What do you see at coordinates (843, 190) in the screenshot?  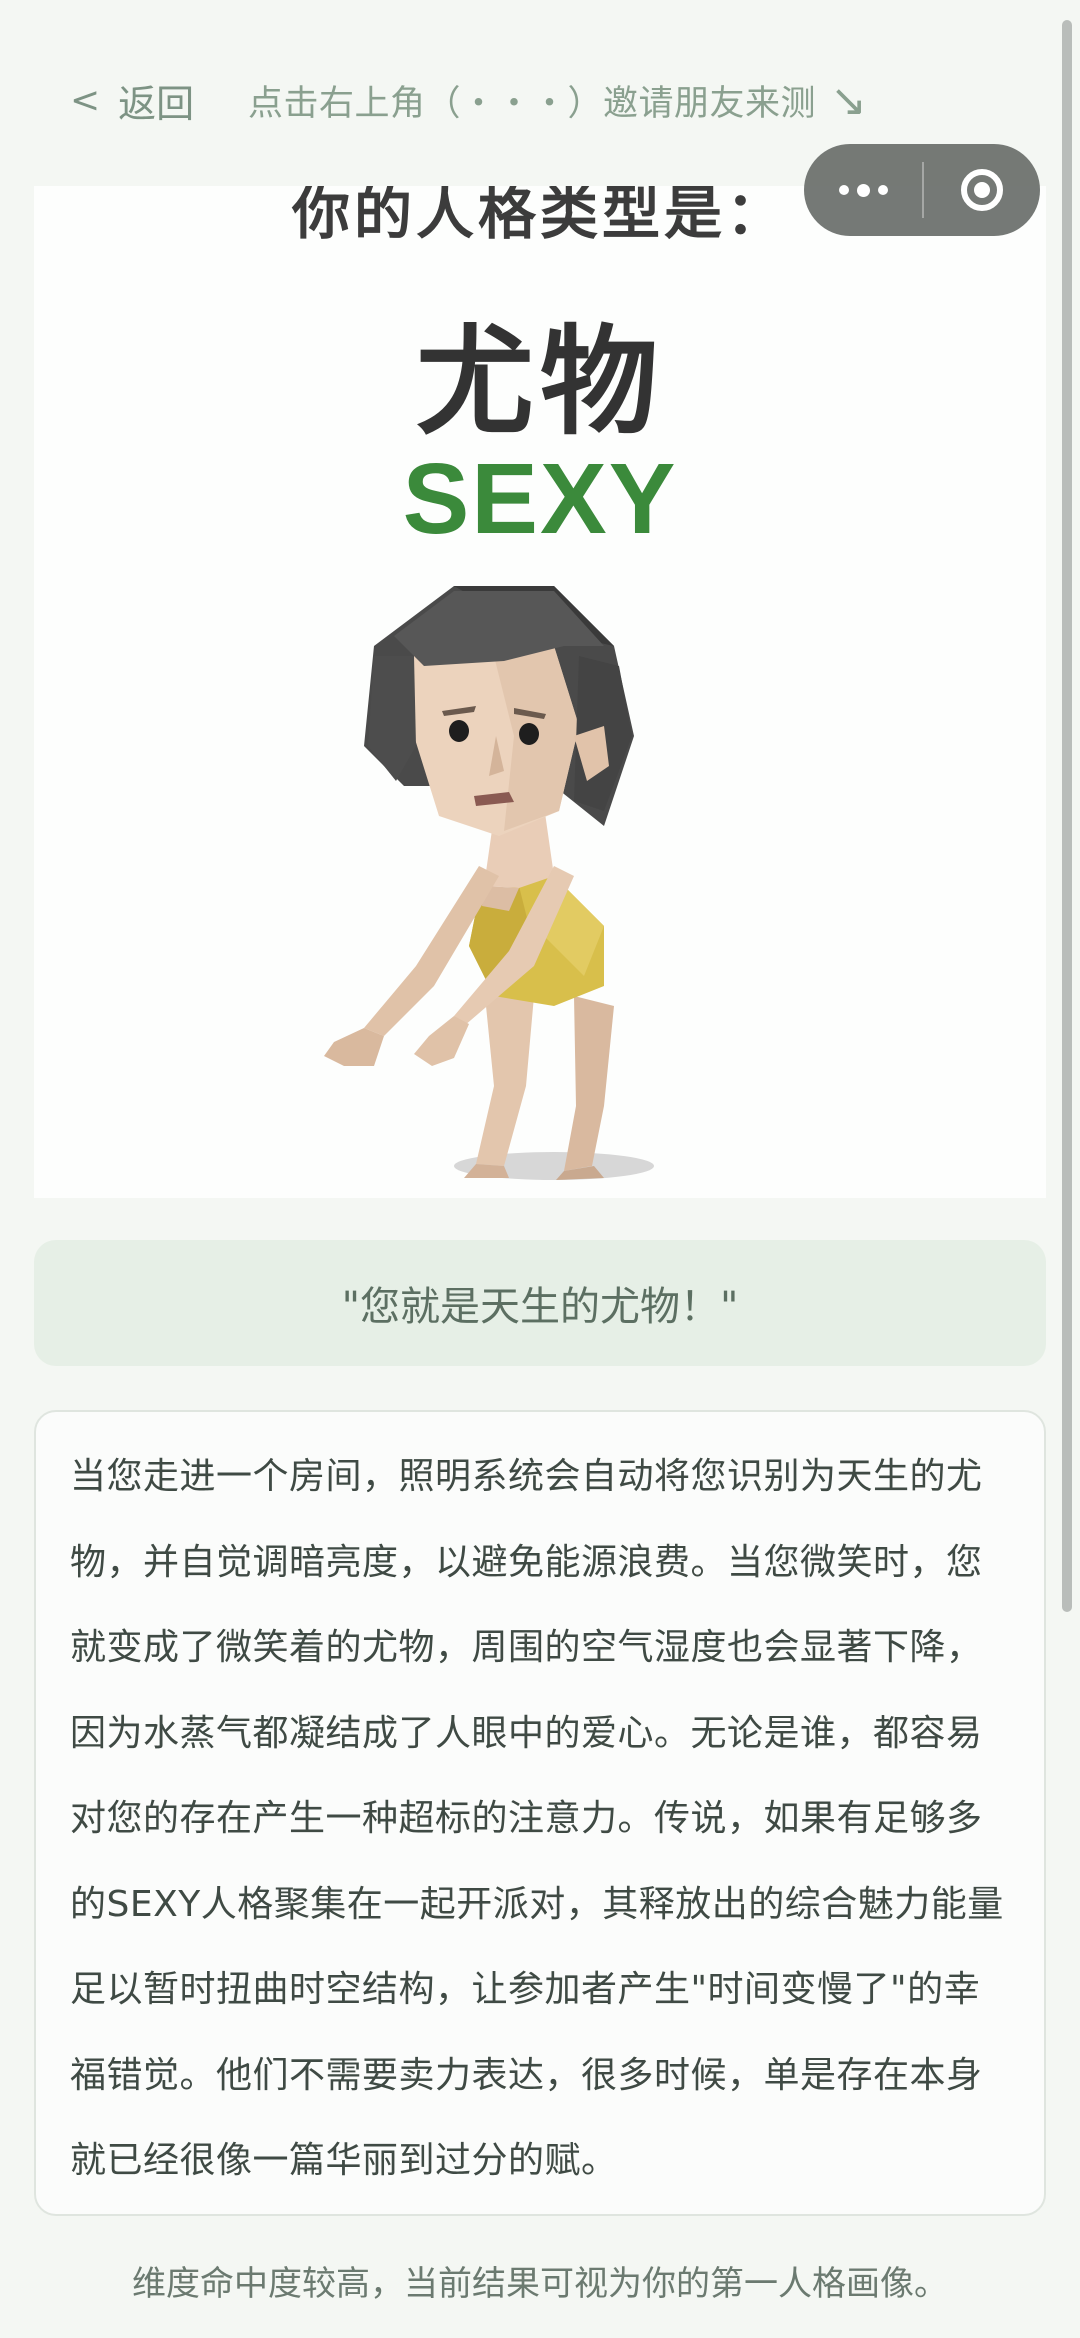 I see `more-dots-icon` at bounding box center [843, 190].